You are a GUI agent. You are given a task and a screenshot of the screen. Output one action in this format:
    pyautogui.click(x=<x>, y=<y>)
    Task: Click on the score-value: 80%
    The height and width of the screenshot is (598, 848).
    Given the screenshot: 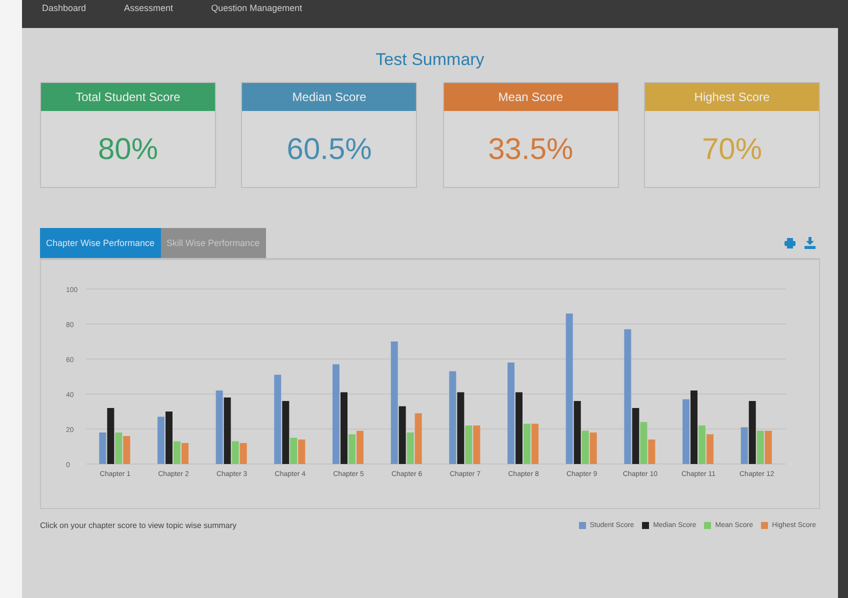 What is the action you would take?
    pyautogui.click(x=128, y=150)
    